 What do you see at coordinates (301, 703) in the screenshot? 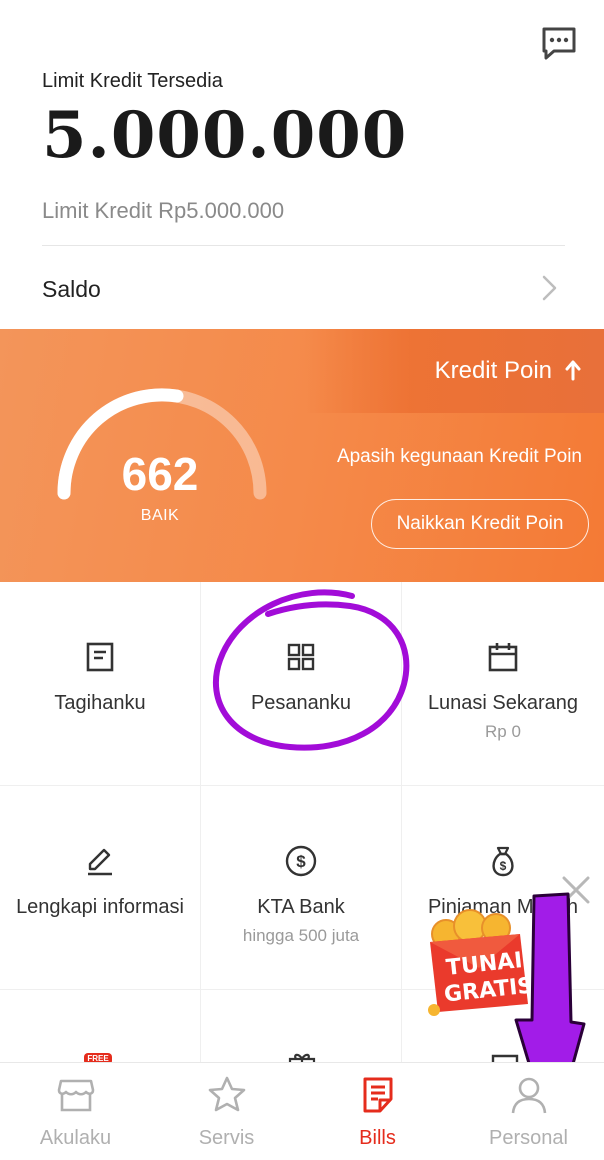
I see `grid-item-label: Pesananku` at bounding box center [301, 703].